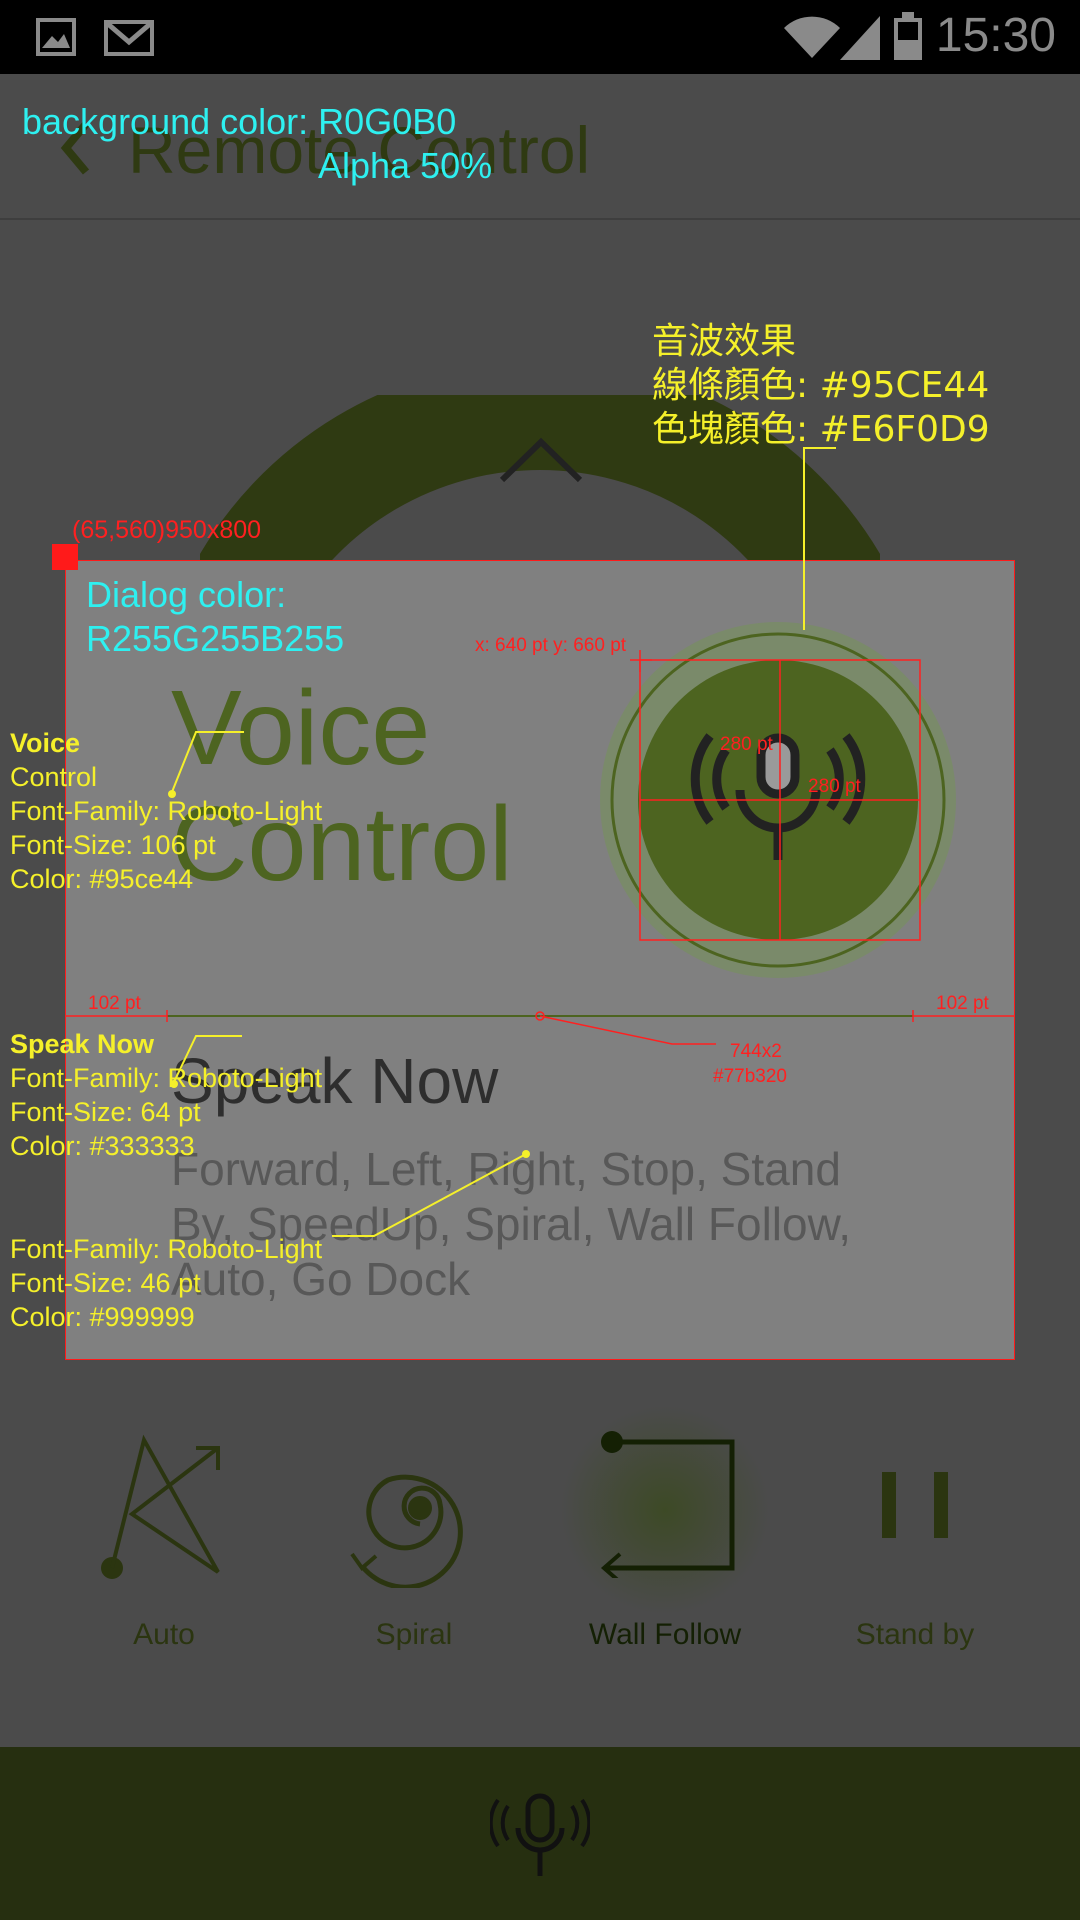 The image size is (1080, 1920). Describe the element at coordinates (540, 37) in the screenshot. I see `status-bar: 15:30` at that location.